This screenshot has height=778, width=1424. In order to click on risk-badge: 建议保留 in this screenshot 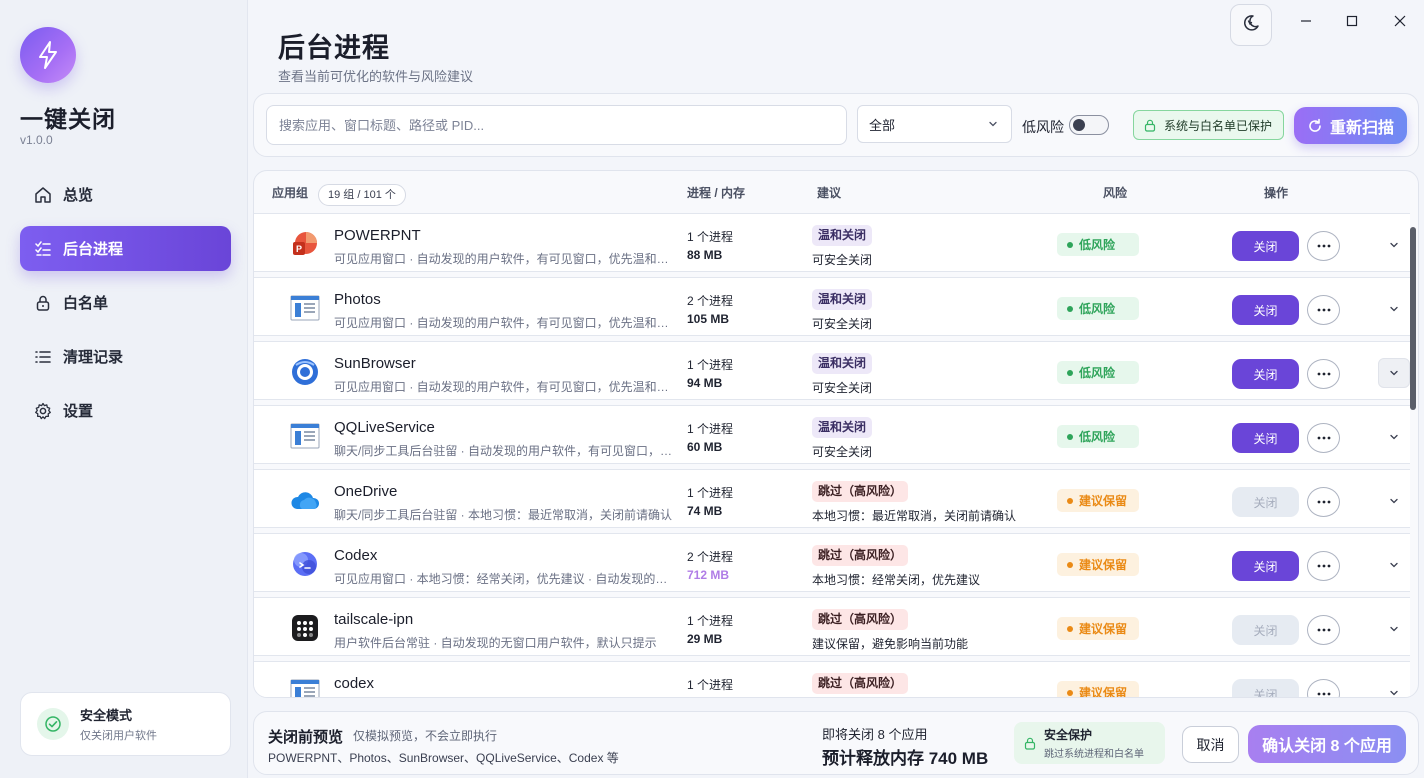, I will do `click(1098, 564)`.